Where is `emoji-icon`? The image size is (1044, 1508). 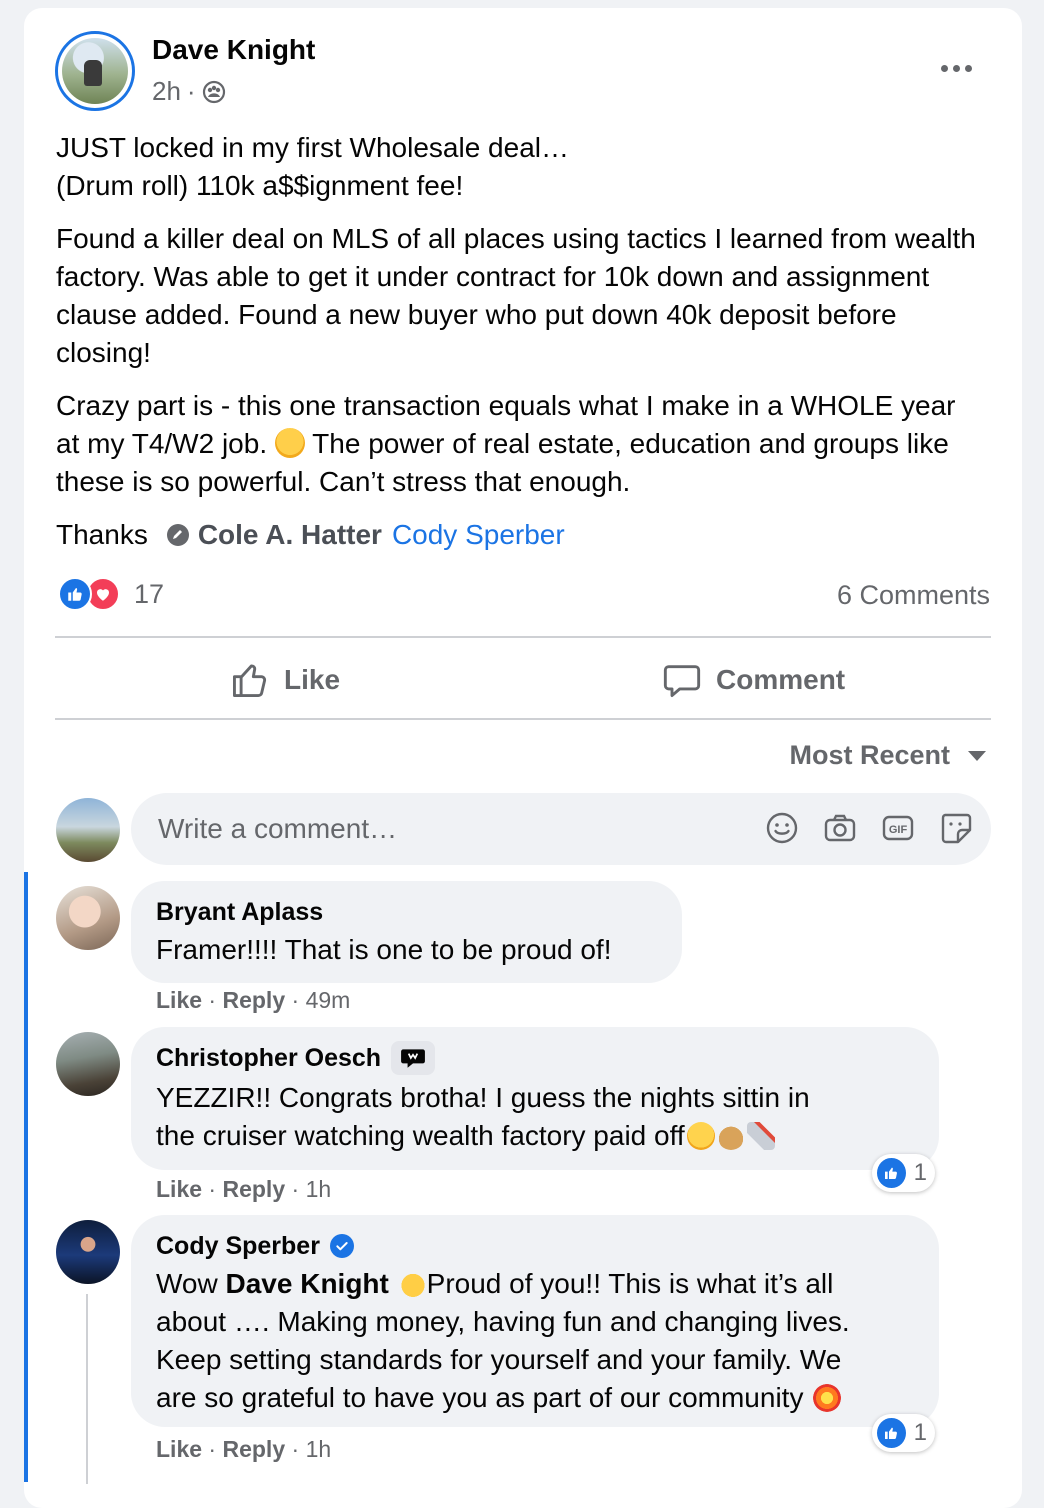
emoji-icon is located at coordinates (782, 828).